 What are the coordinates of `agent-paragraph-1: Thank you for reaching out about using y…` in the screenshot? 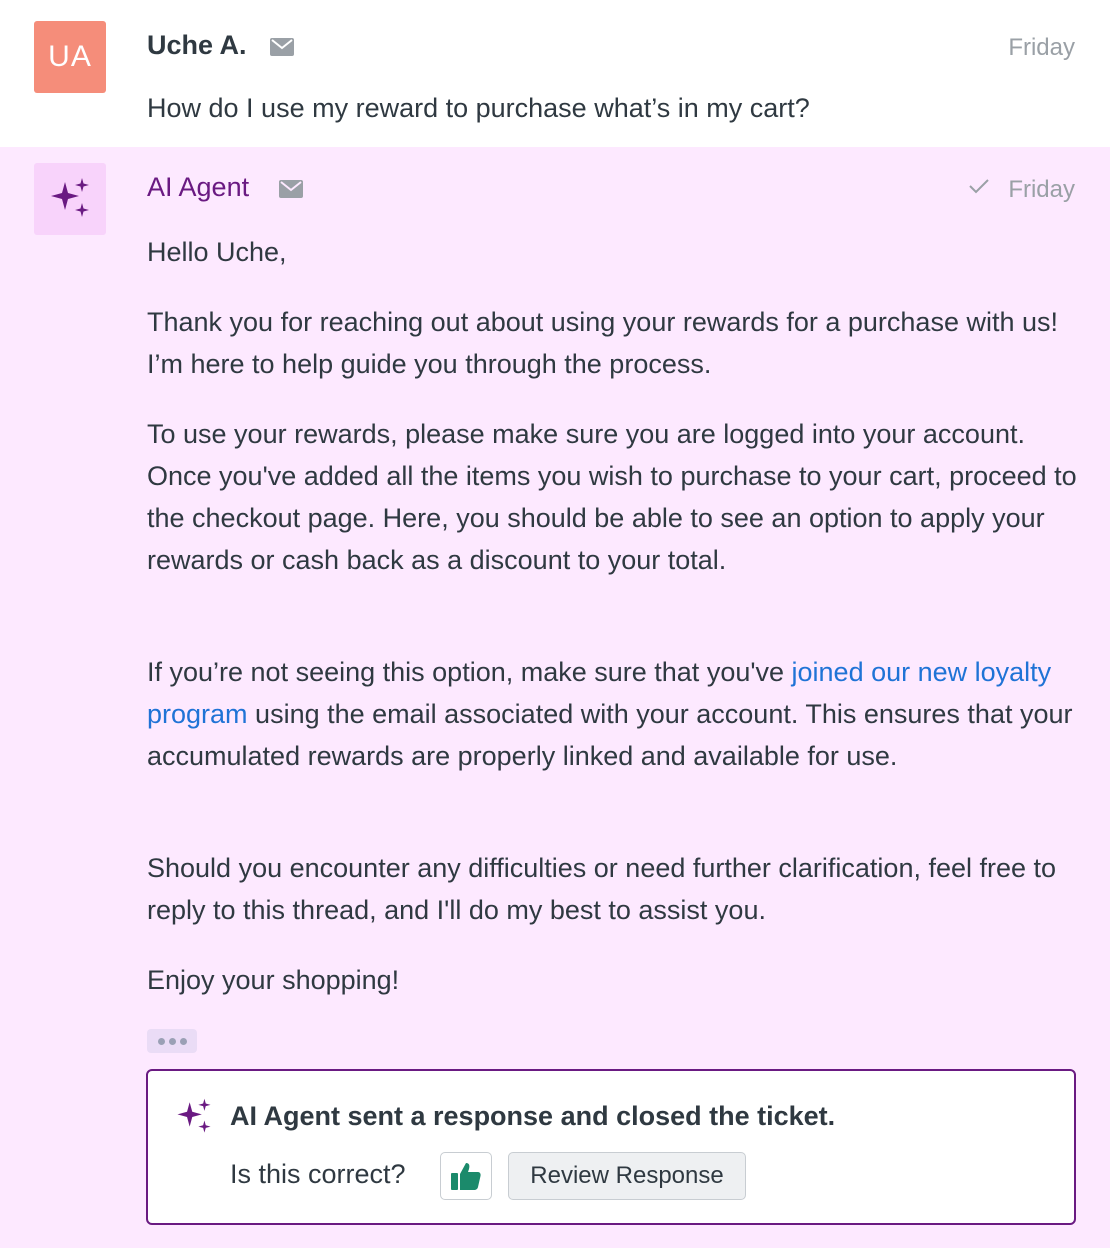 It's located at (602, 343).